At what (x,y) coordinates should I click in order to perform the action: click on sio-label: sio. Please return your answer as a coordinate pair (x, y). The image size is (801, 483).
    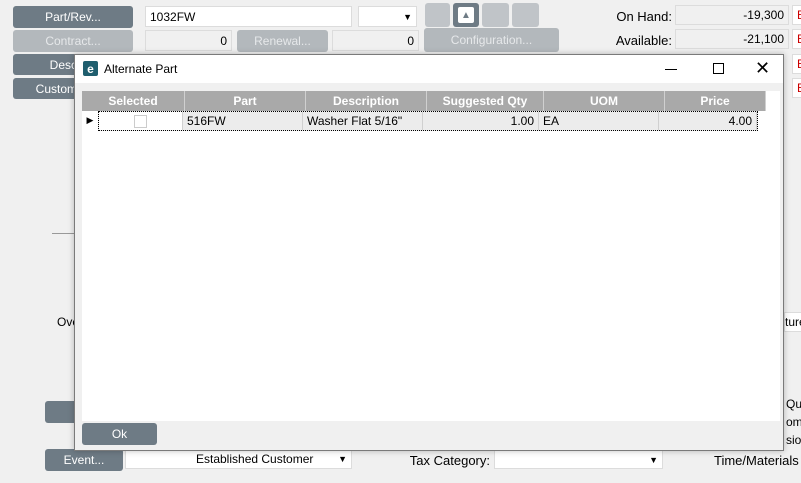
    Looking at the image, I should click on (793, 440).